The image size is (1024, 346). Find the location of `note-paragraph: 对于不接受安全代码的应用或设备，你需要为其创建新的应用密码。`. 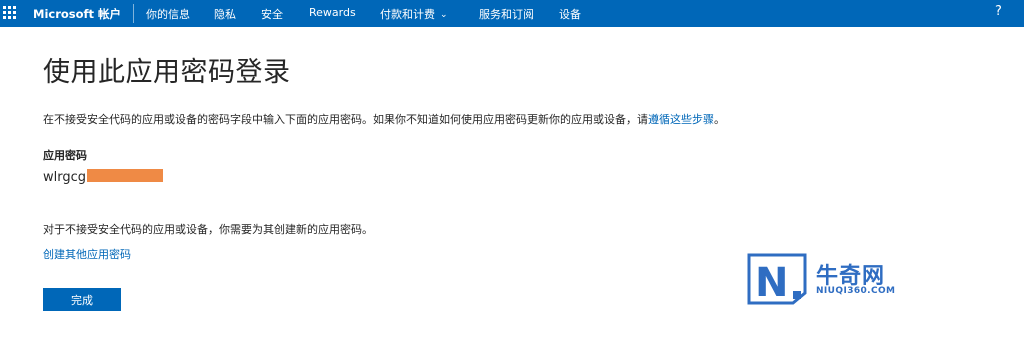

note-paragraph: 对于不接受安全代码的应用或设备，你需要为其创建新的应用密码。 is located at coordinates (208, 229).